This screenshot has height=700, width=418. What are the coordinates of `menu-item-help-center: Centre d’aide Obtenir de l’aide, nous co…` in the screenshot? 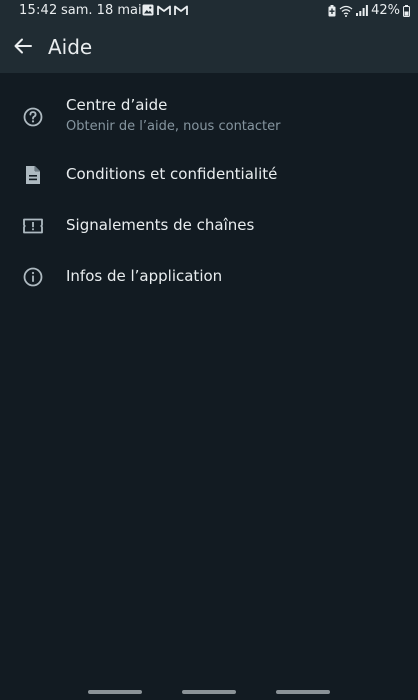 It's located at (209, 115).